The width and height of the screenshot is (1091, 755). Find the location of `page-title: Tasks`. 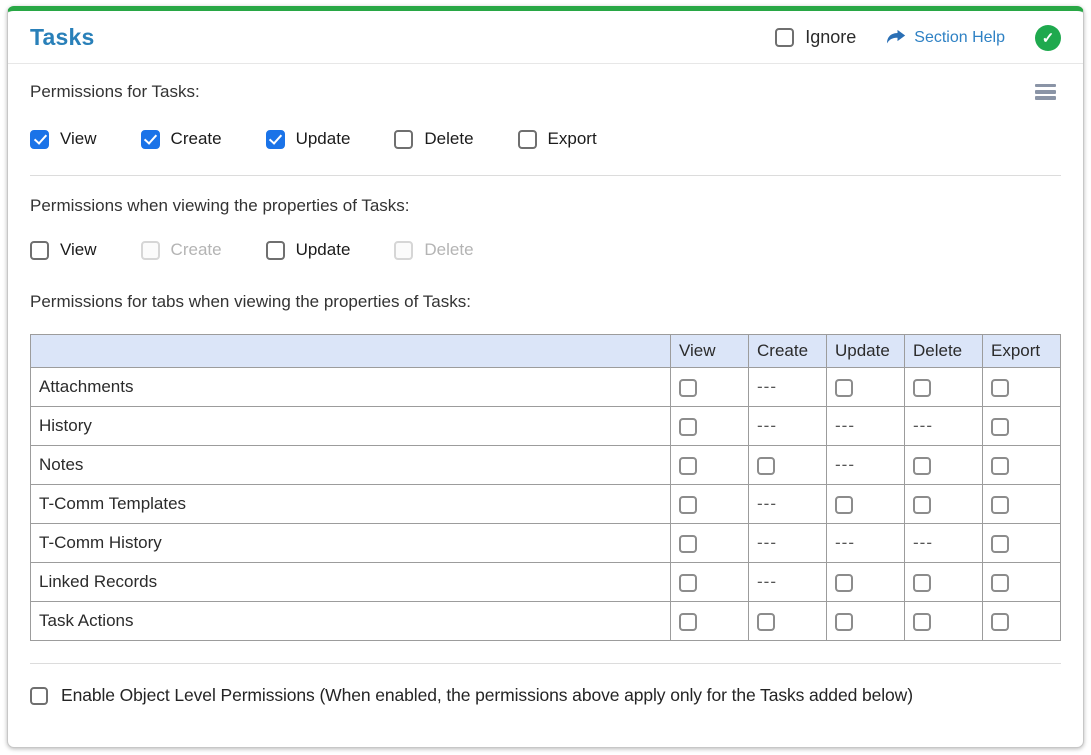

page-title: Tasks is located at coordinates (62, 37).